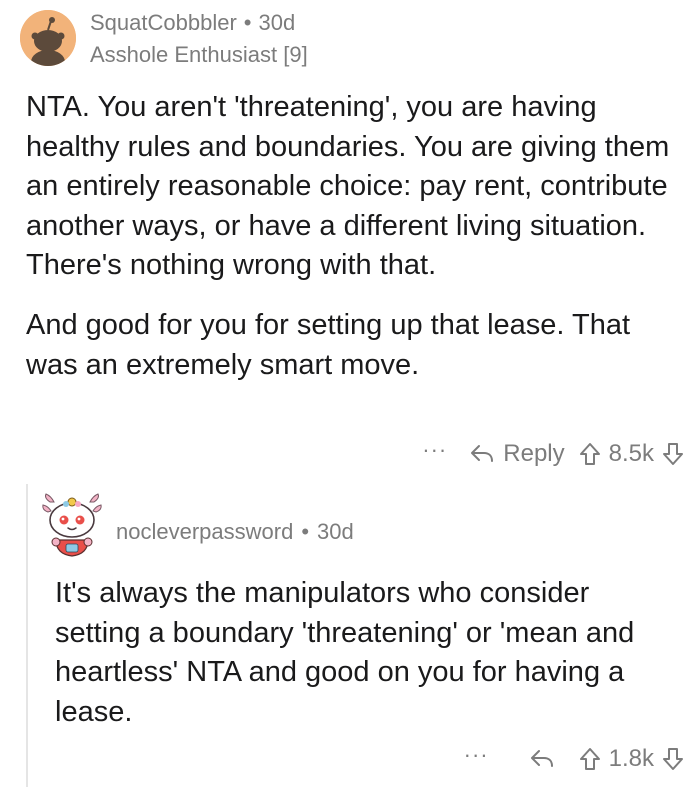 The image size is (700, 787). I want to click on snoo-axolotl-avatar-icon, so click(72, 525).